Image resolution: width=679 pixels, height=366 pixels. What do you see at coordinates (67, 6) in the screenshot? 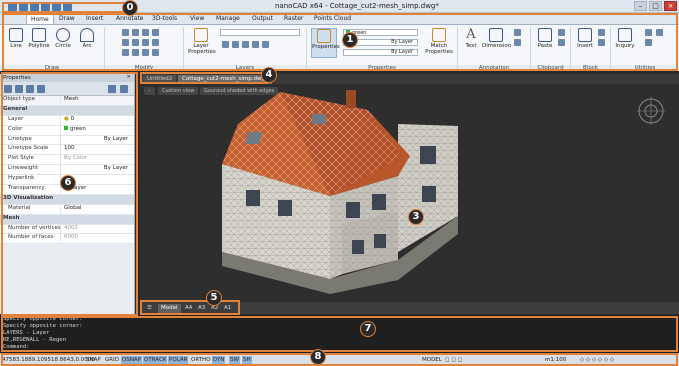
I see `redo-icon` at bounding box center [67, 6].